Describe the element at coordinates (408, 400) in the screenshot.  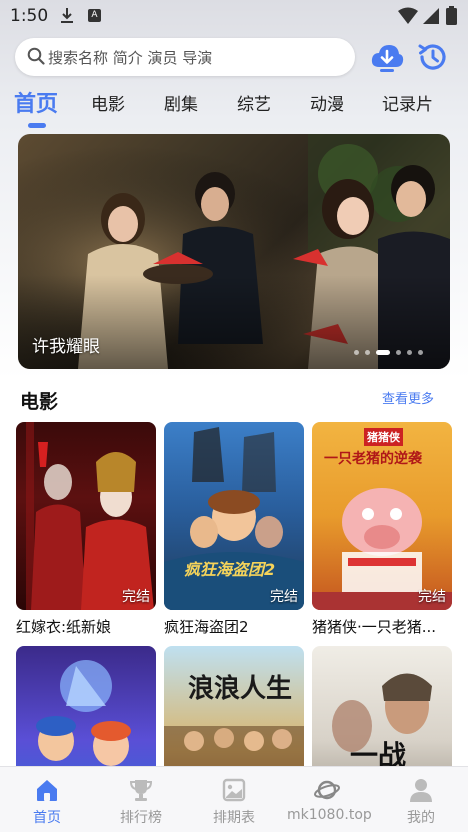
I see `see-more-button: 查看更多` at that location.